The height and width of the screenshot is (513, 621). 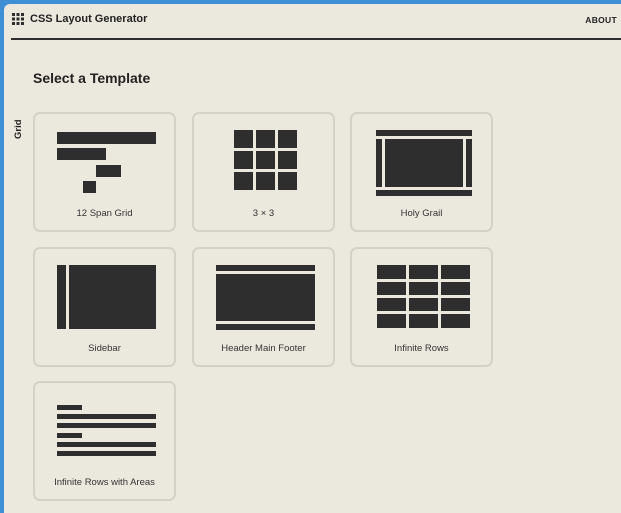 What do you see at coordinates (421, 307) in the screenshot?
I see `template-card-infinite-rows: Infinite Rows` at bounding box center [421, 307].